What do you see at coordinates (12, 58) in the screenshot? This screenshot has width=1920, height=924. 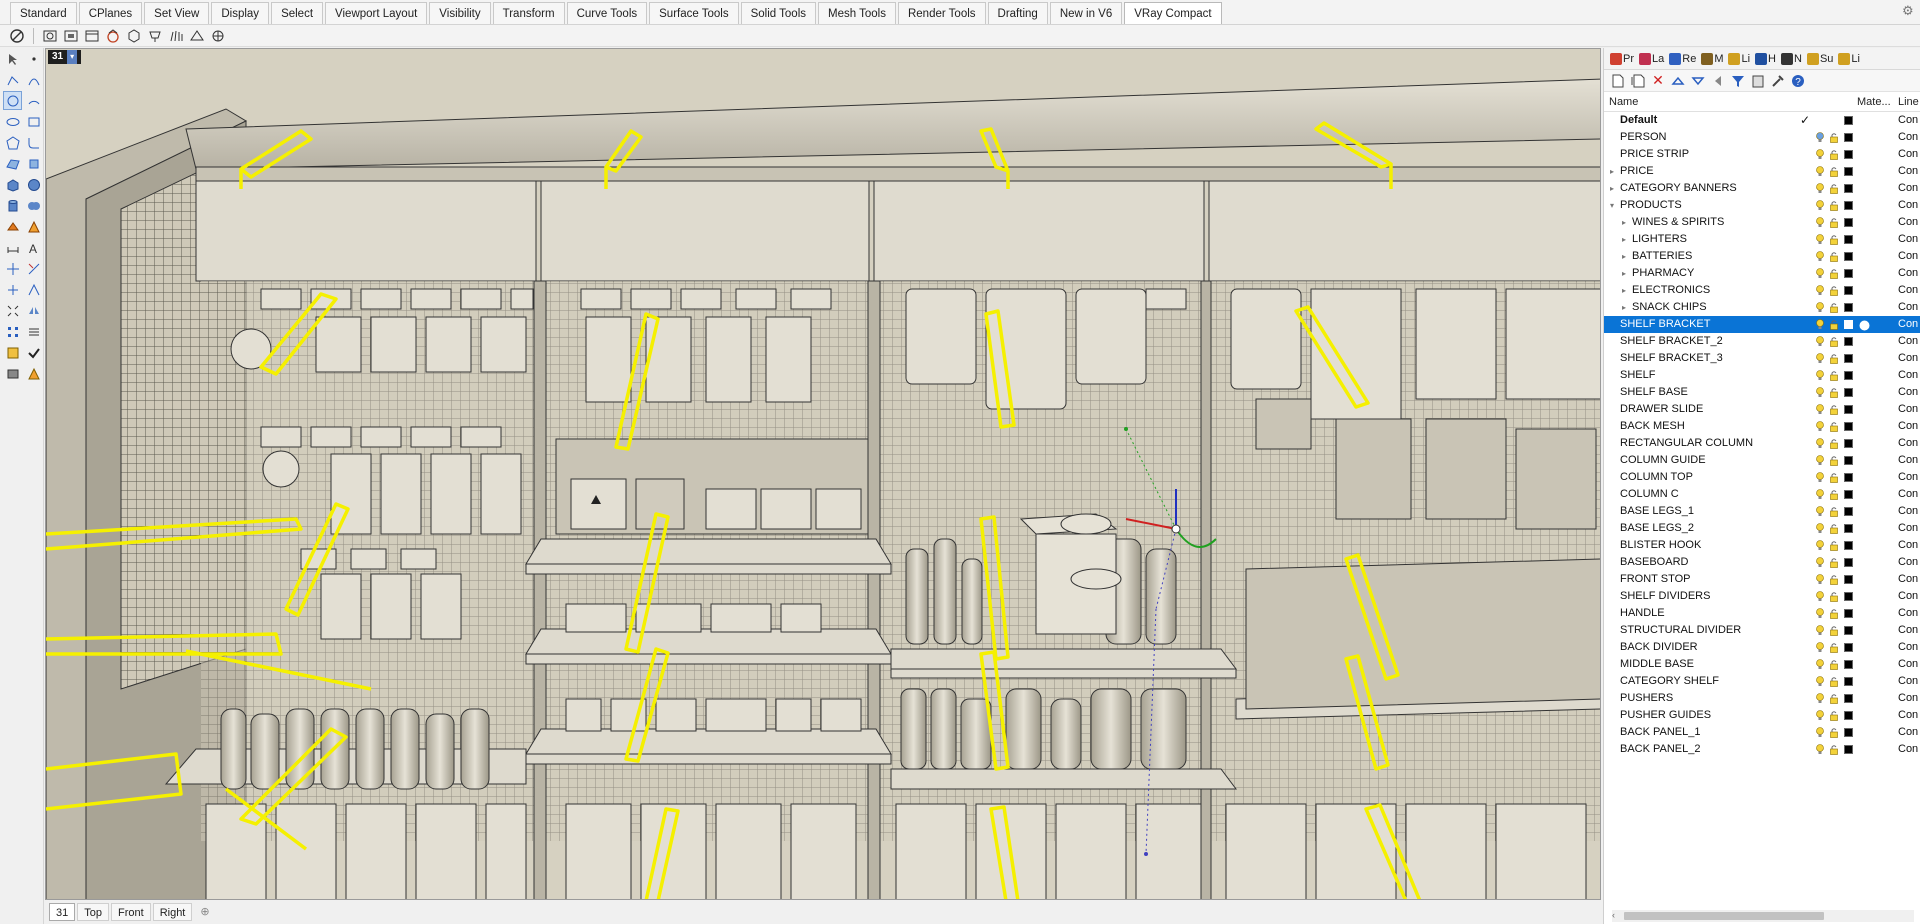 I see `select-arrow-icon` at bounding box center [12, 58].